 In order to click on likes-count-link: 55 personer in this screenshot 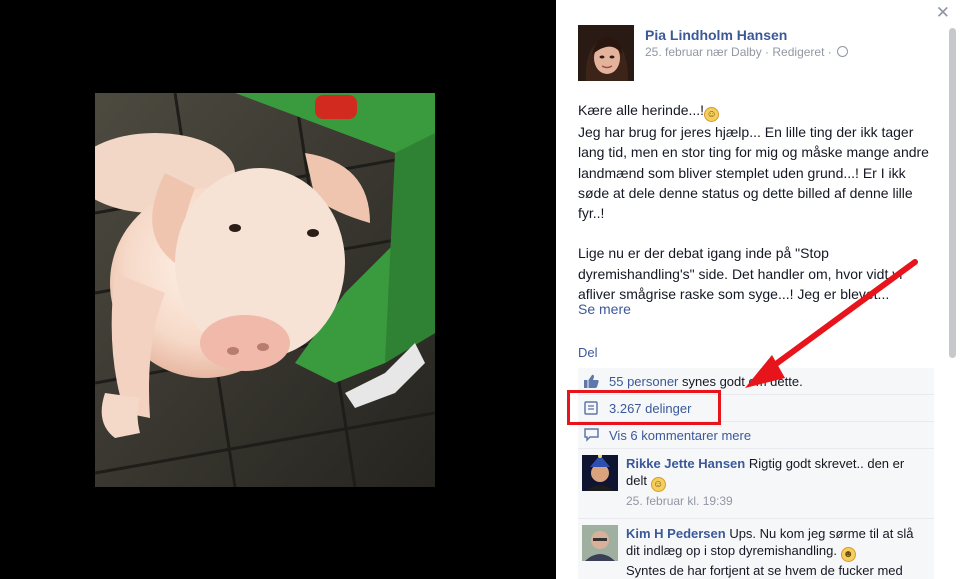, I will do `click(643, 381)`.